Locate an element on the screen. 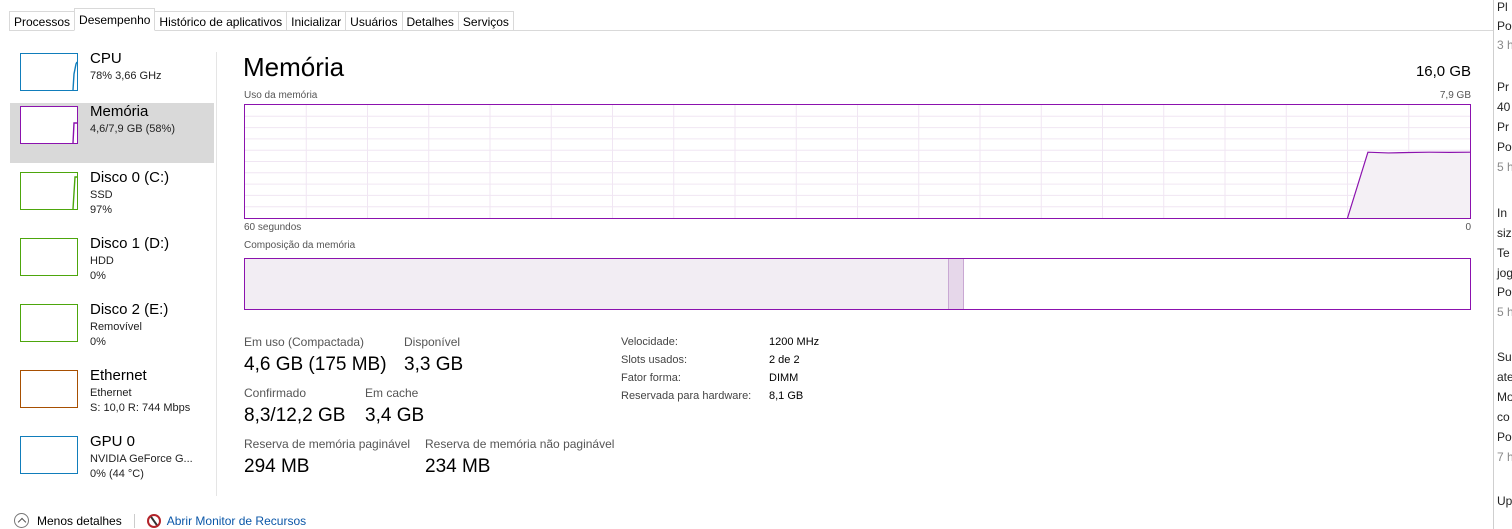  sidebar-divider is located at coordinates (216, 274).